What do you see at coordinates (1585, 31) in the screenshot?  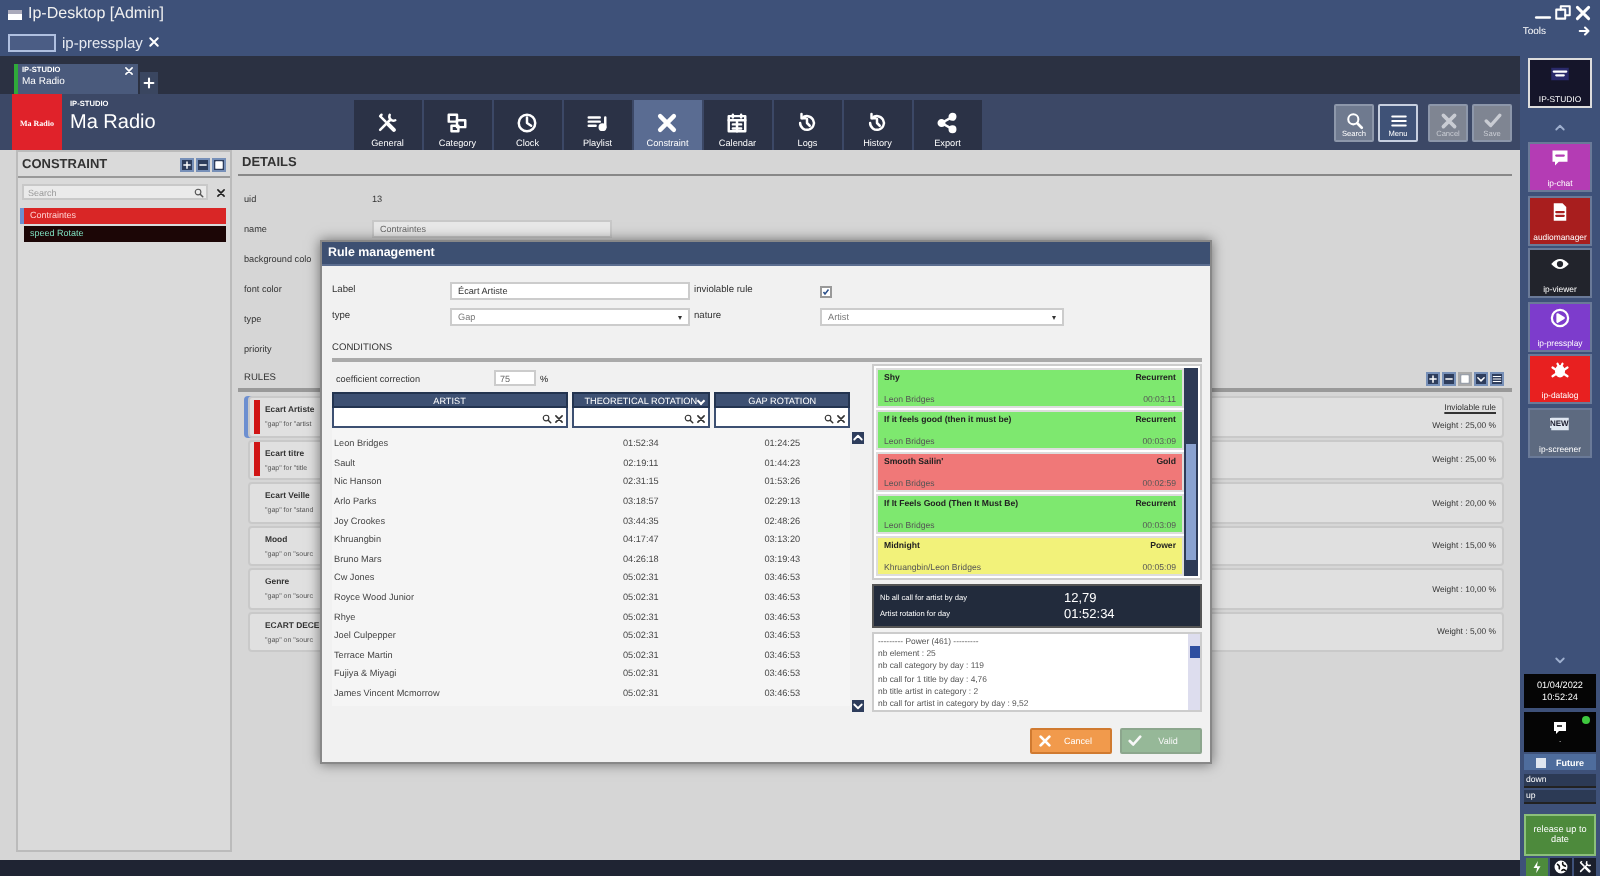 I see `arrow-right-icon` at bounding box center [1585, 31].